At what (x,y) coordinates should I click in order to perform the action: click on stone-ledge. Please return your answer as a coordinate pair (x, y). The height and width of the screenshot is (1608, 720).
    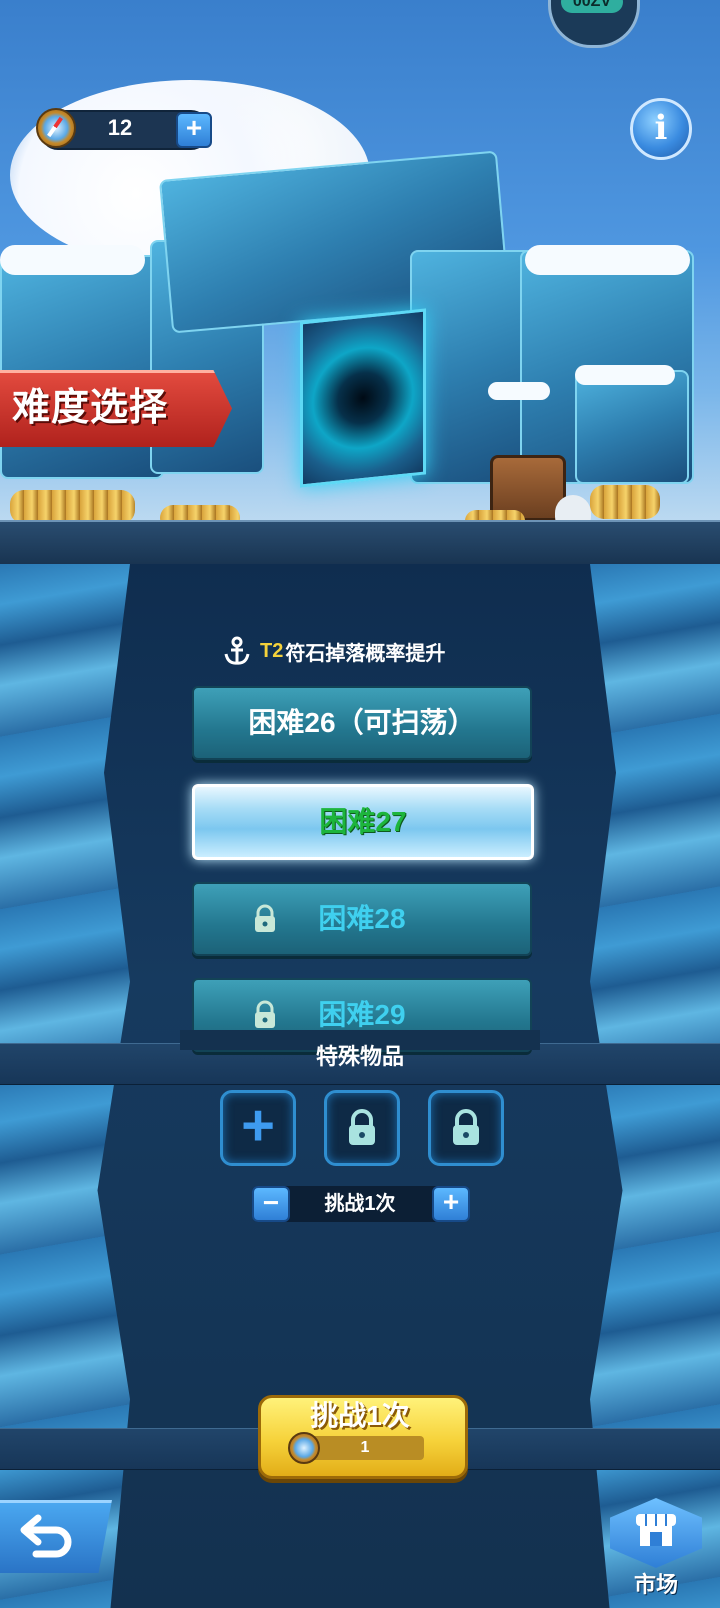
    Looking at the image, I should click on (360, 543).